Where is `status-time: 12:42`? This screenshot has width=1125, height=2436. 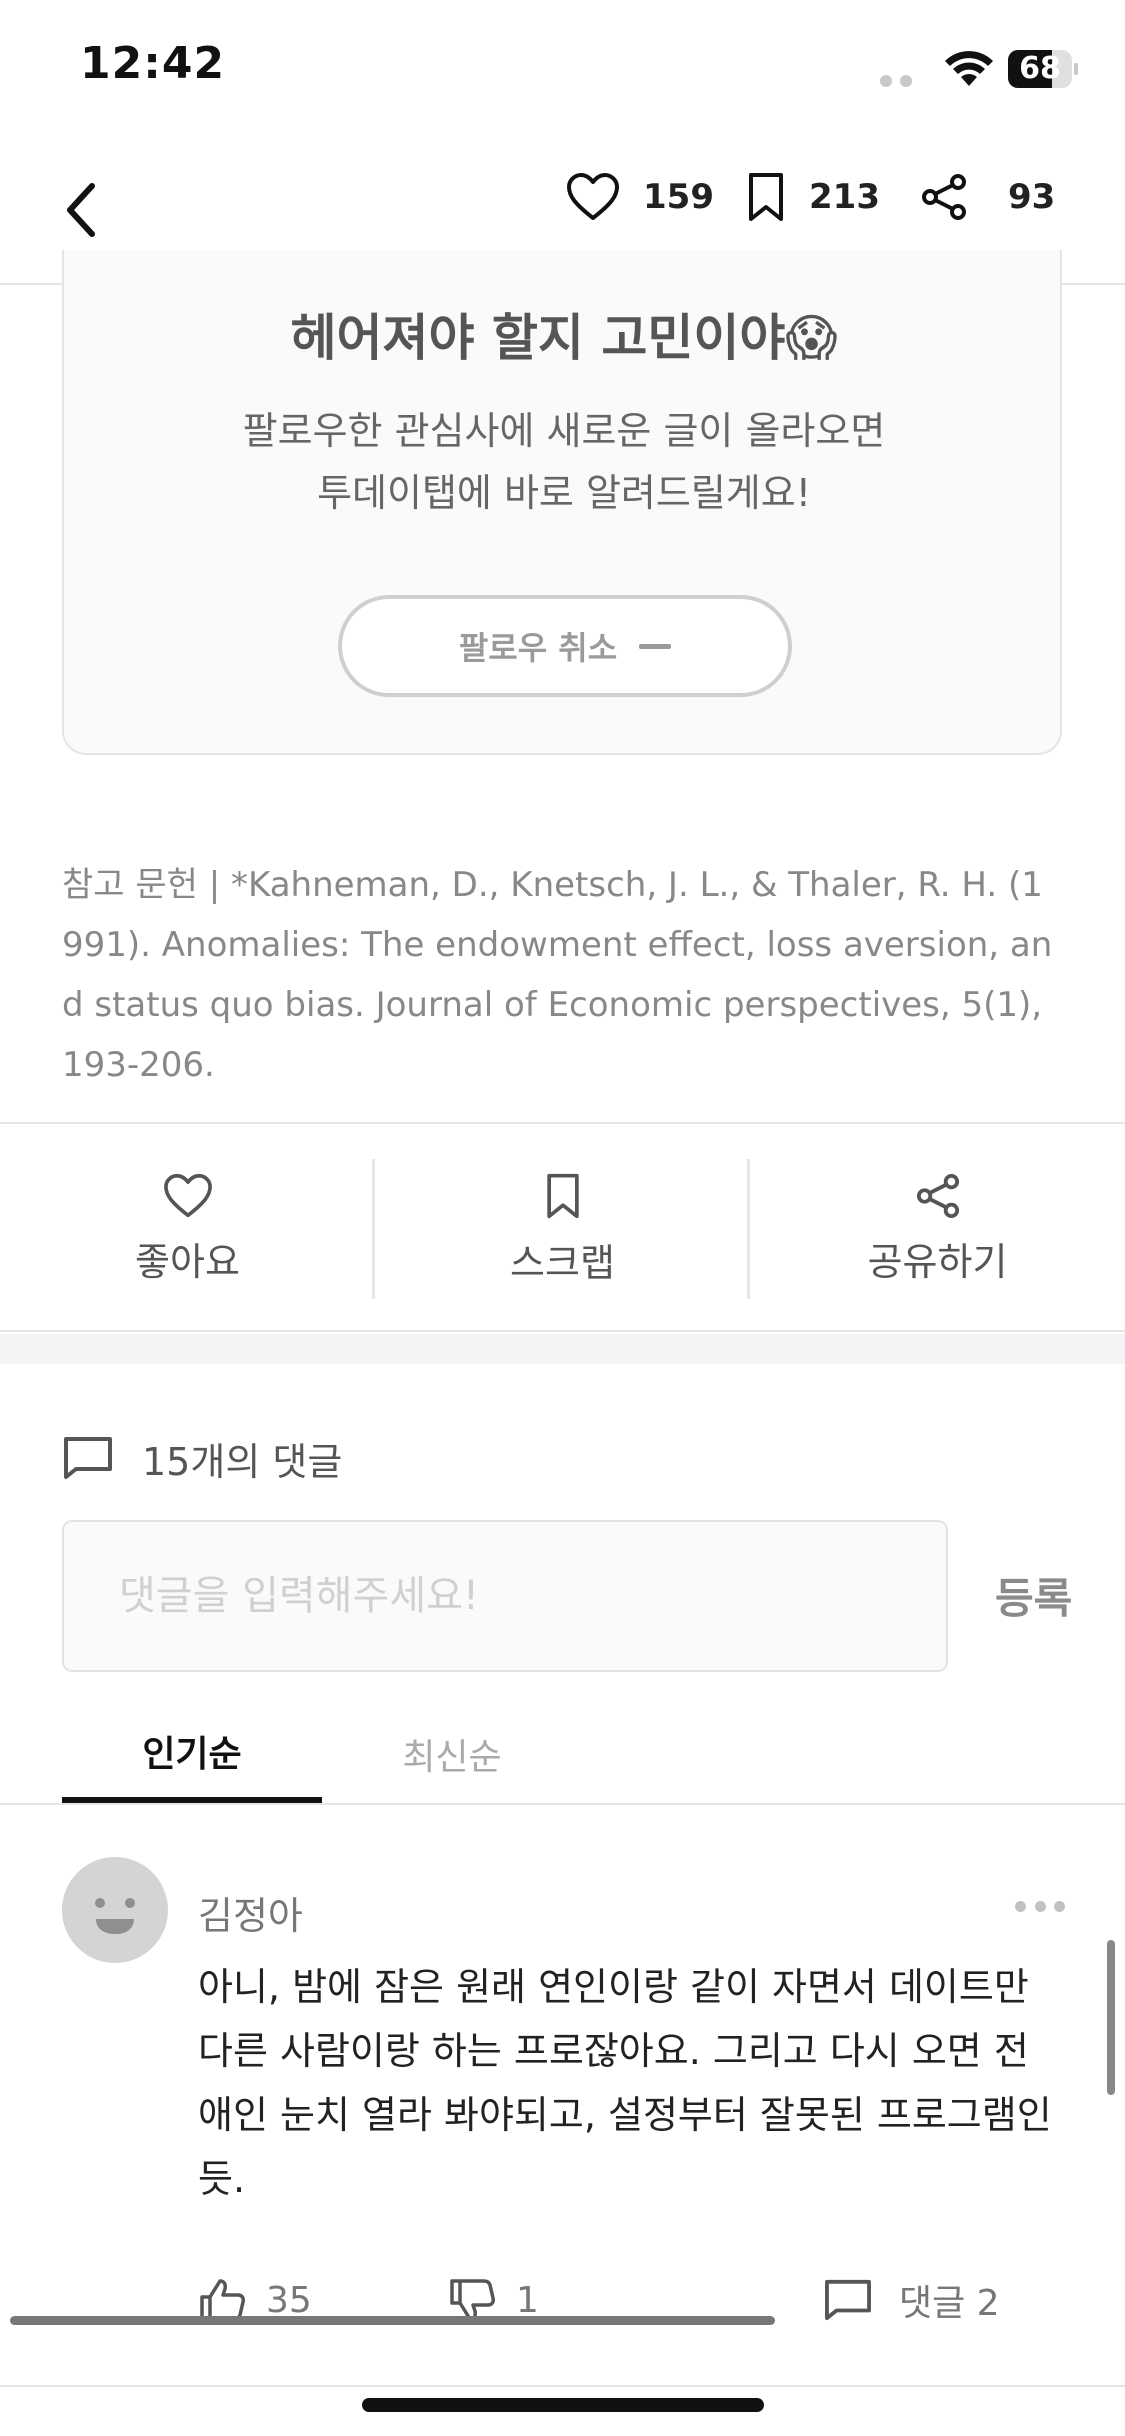 status-time: 12:42 is located at coordinates (153, 63).